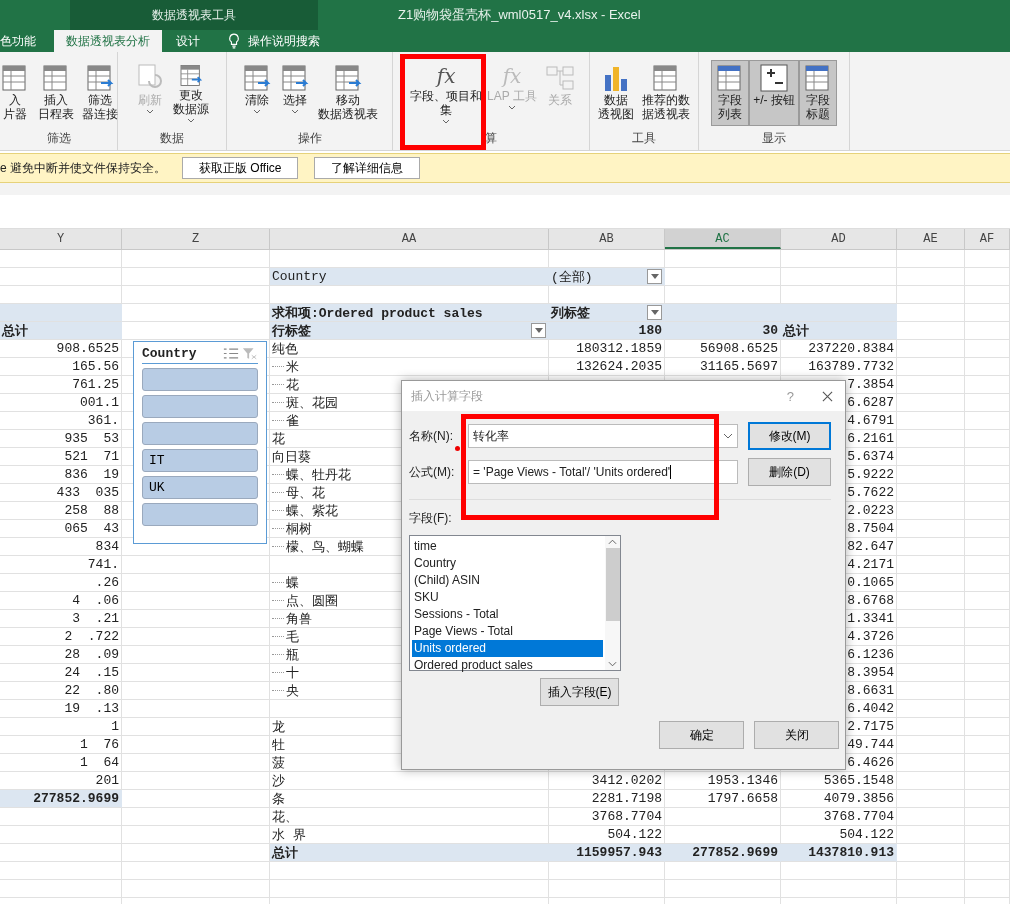 The height and width of the screenshot is (904, 1010). What do you see at coordinates (666, 93) in the screenshot?
I see `ribbon-button: 推荐的数 据透视表` at bounding box center [666, 93].